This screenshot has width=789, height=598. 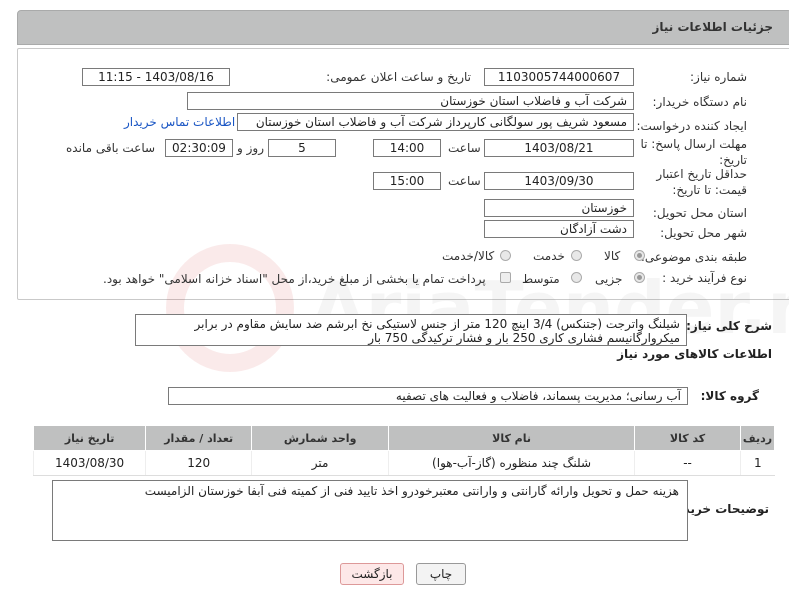 What do you see at coordinates (464, 148) in the screenshot?
I see `reply-time-label: ساعت` at bounding box center [464, 148].